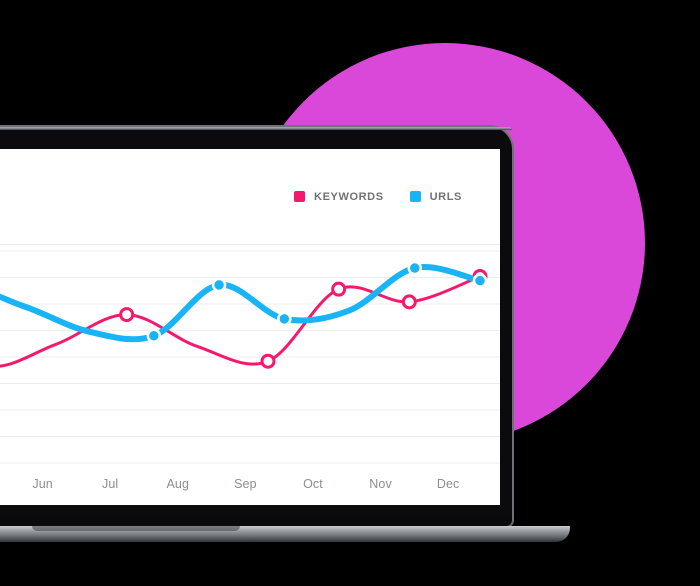  What do you see at coordinates (313, 484) in the screenshot?
I see `x-axis-label: Oct` at bounding box center [313, 484].